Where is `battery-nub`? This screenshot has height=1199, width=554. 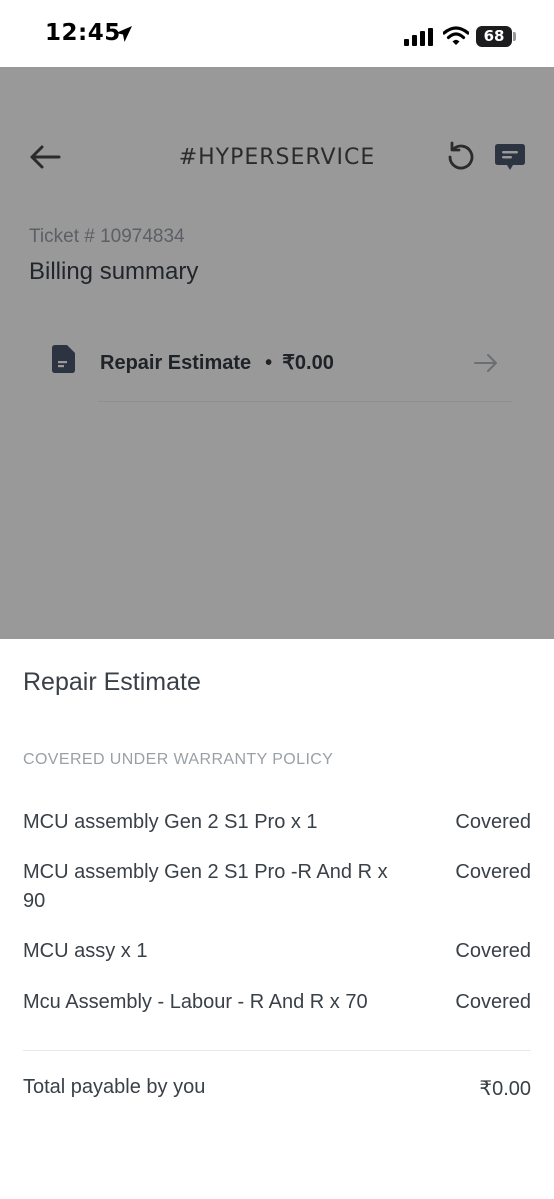
battery-nub is located at coordinates (514, 36).